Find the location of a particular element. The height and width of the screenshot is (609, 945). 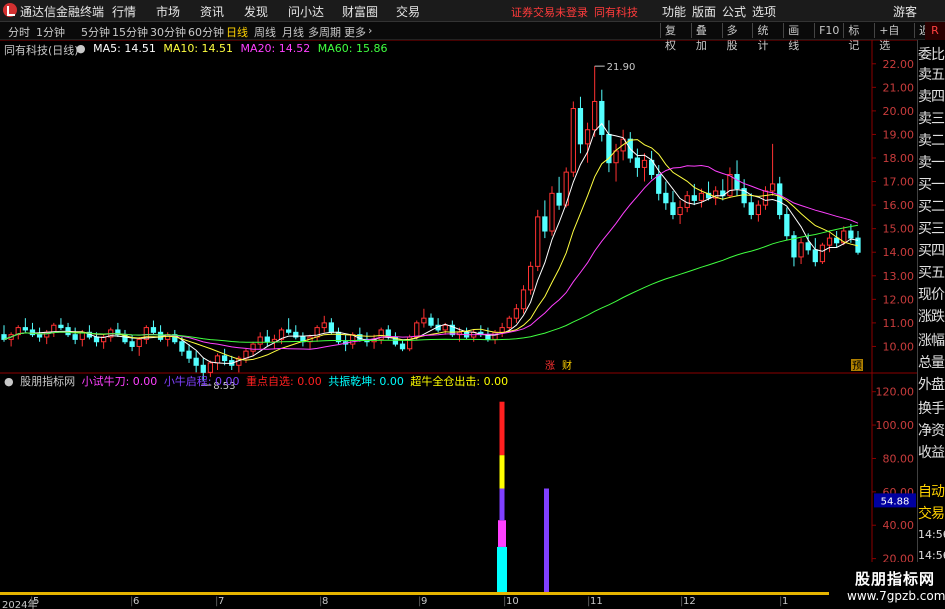

menu-item-caifuquan: 财富圈 is located at coordinates (369, 11).